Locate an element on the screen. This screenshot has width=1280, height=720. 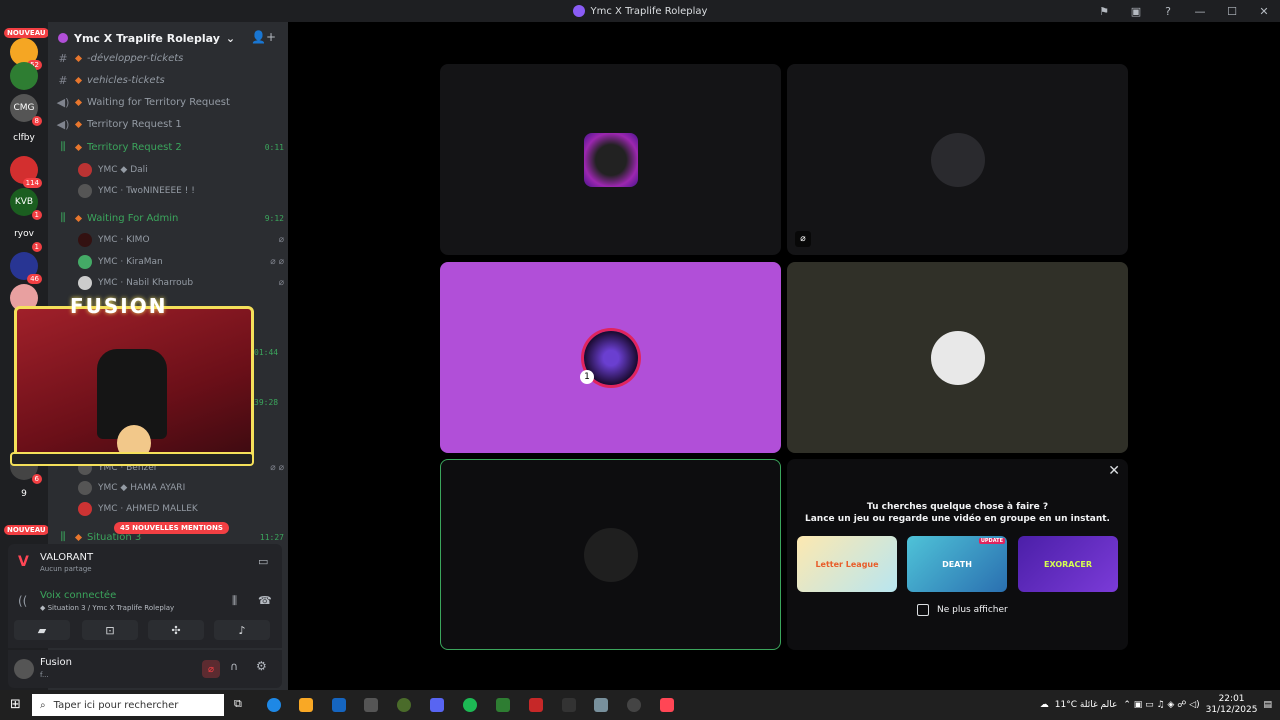
server-icon: KVB 1 is located at coordinates (26, 204).